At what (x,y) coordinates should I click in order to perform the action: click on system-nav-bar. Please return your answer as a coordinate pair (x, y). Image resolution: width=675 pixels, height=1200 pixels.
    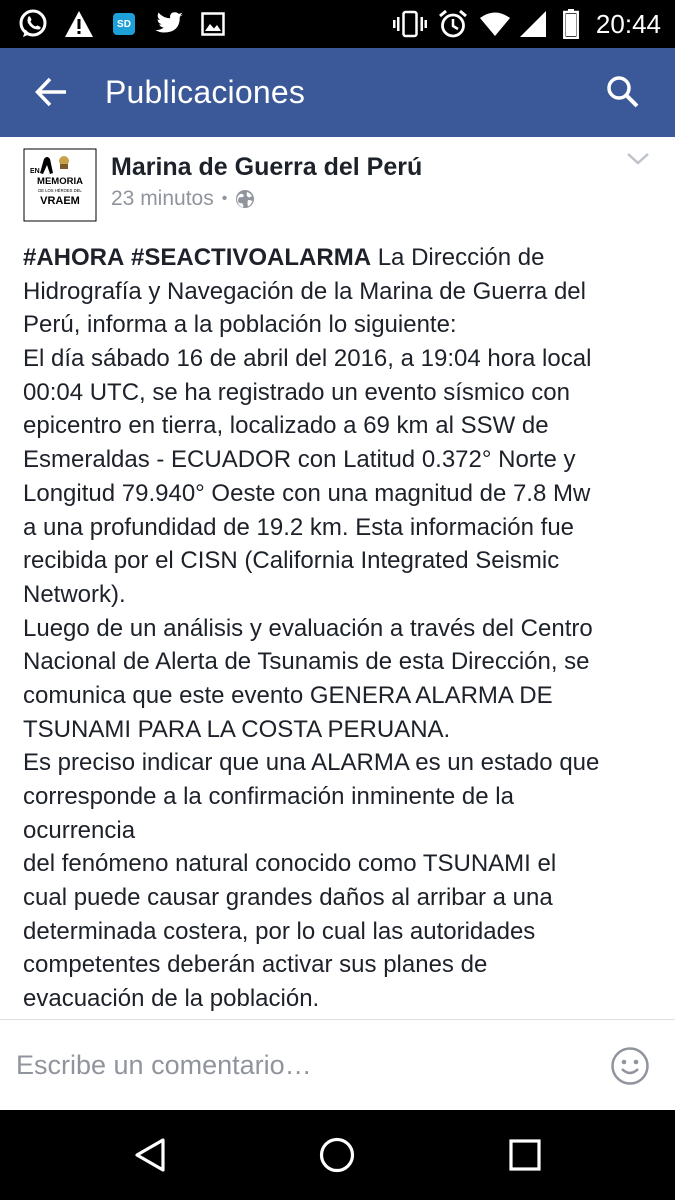
    Looking at the image, I should click on (337, 1155).